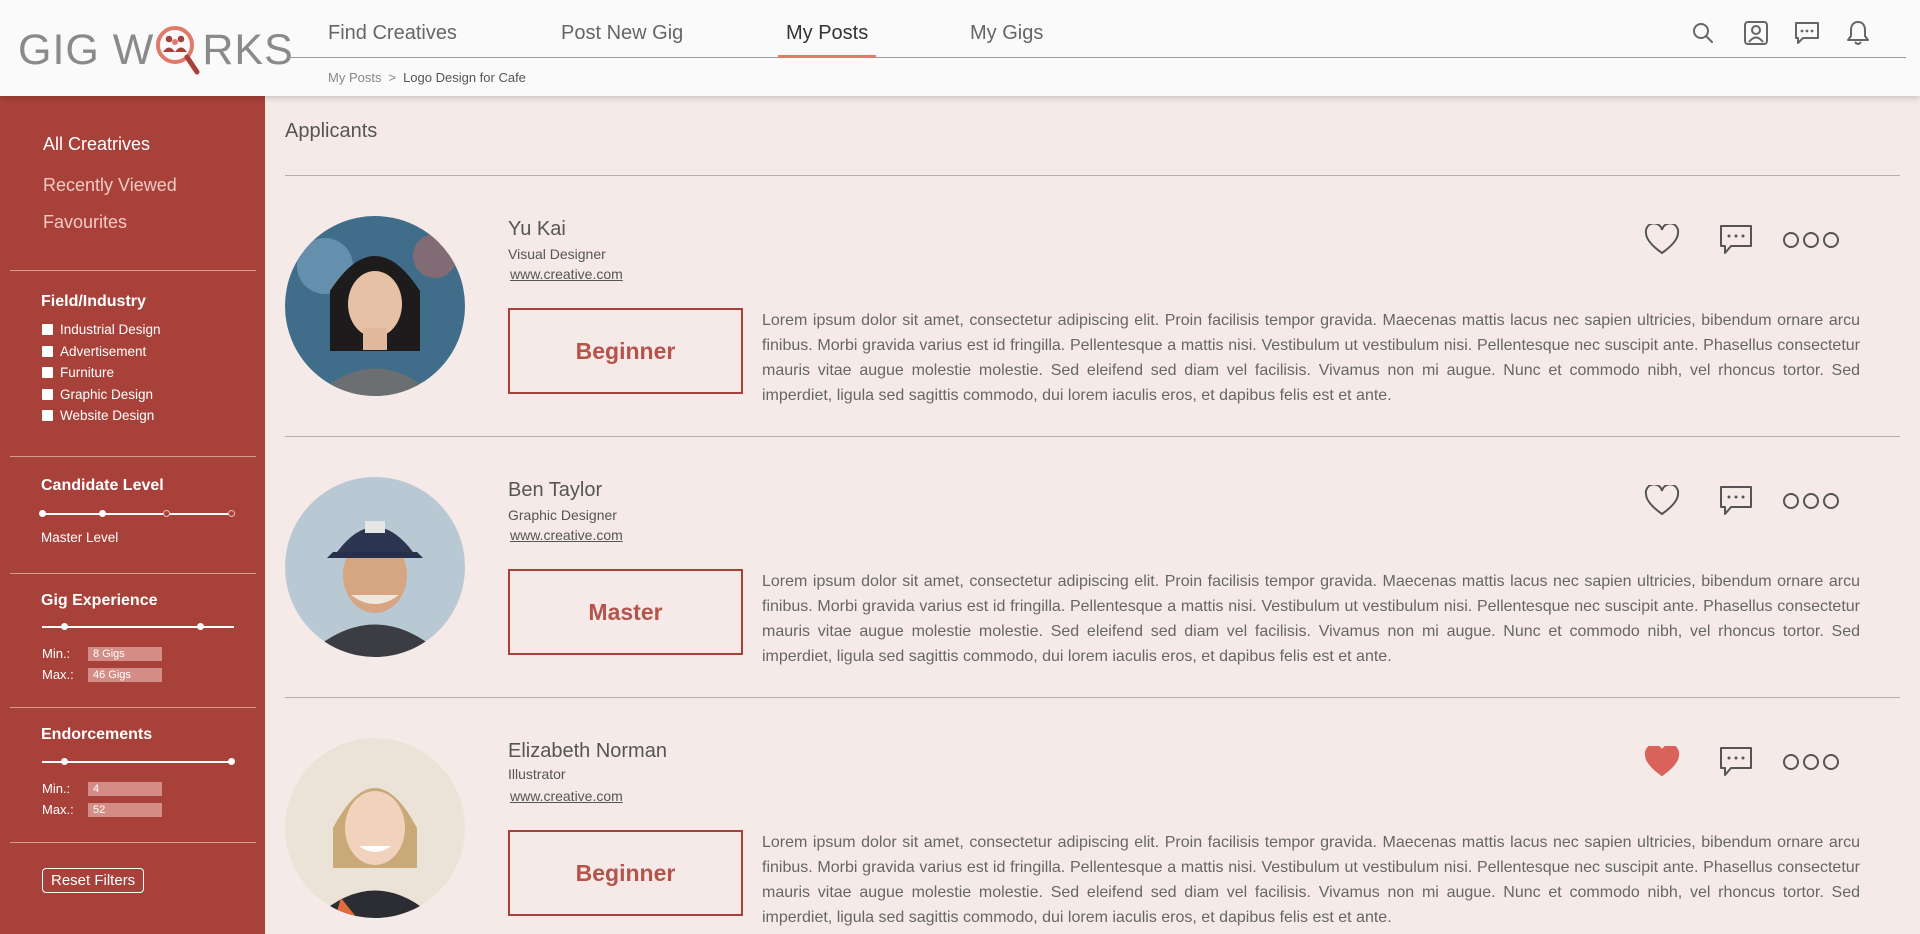 Image resolution: width=1920 pixels, height=934 pixels. Describe the element at coordinates (125, 653) in the screenshot. I see `gig-min-field: 8 Gigs` at that location.